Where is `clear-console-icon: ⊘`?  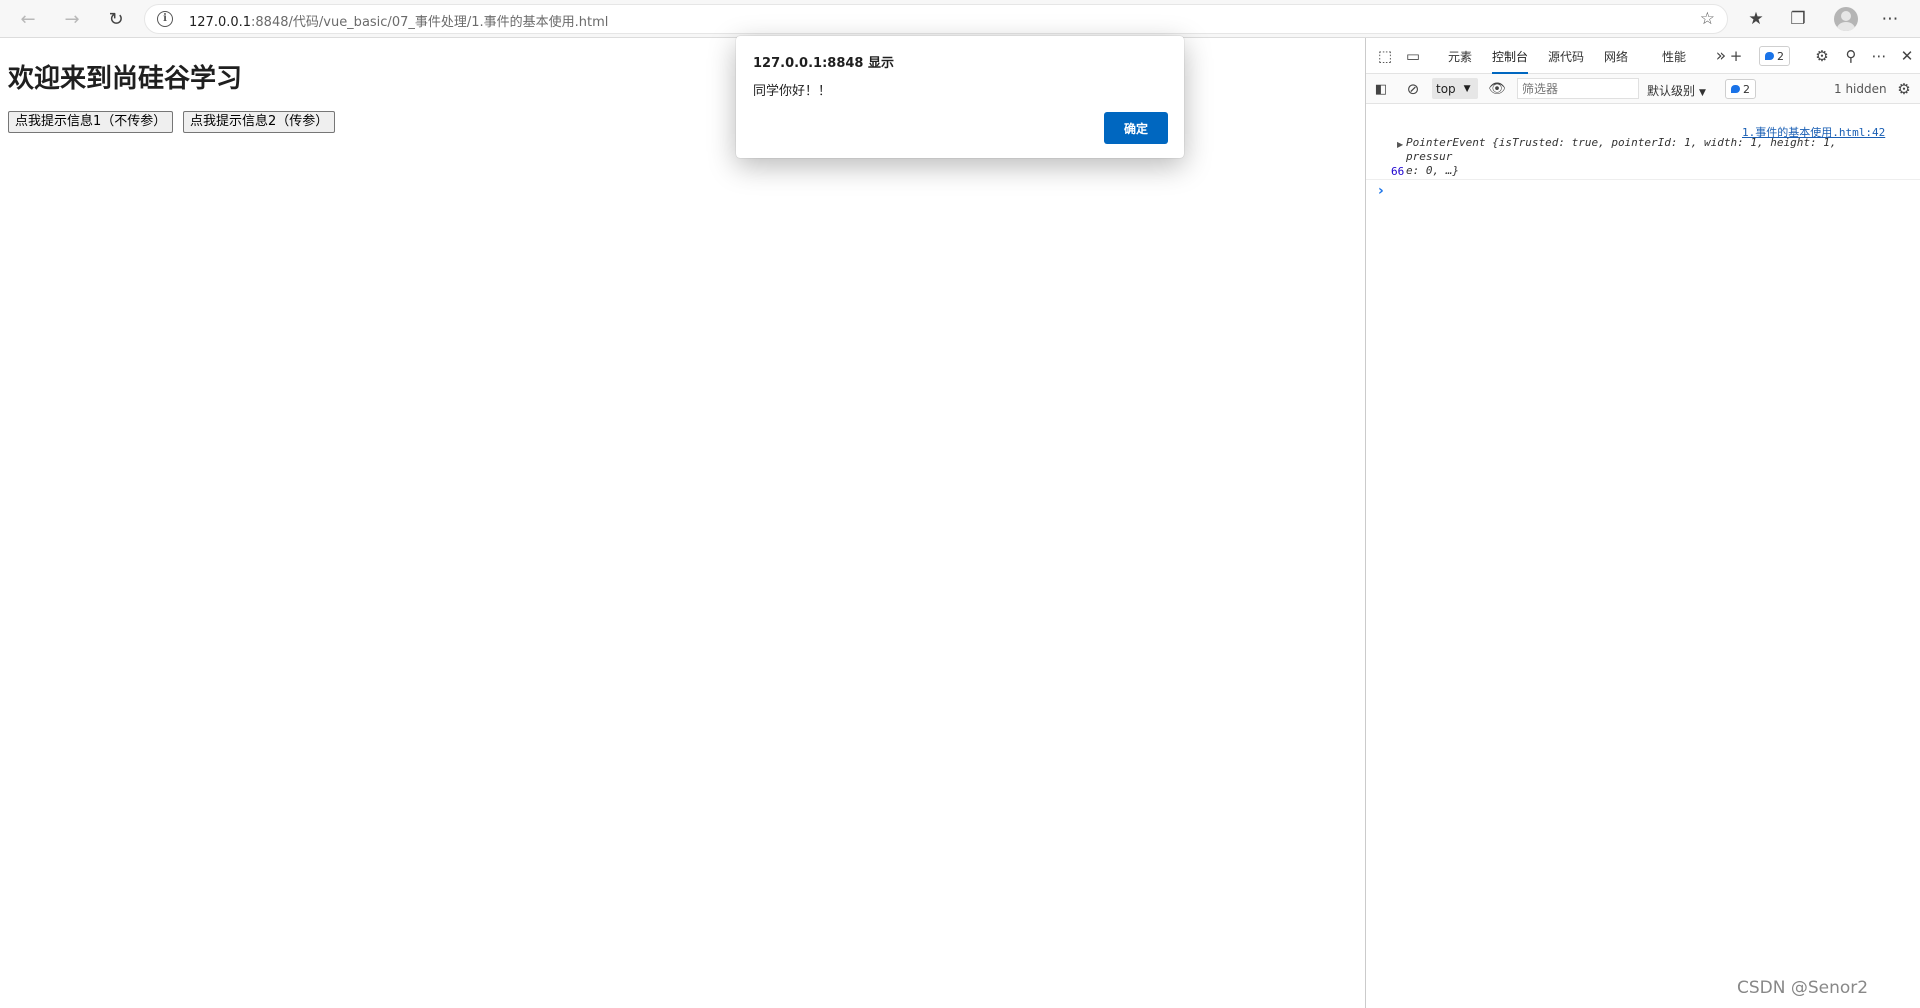
clear-console-icon: ⊘ is located at coordinates (1413, 89).